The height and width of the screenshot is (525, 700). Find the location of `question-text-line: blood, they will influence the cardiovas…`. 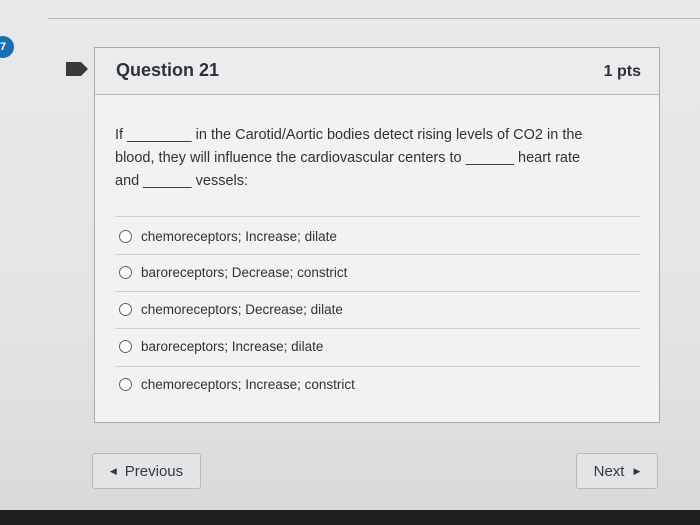

question-text-line: blood, they will influence the cardiovas… is located at coordinates (348, 158).